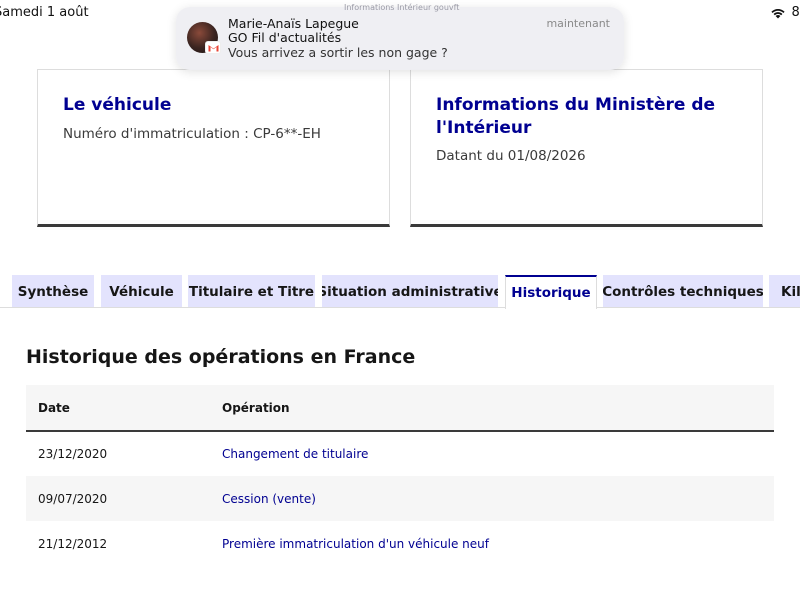 The height and width of the screenshot is (600, 800). What do you see at coordinates (124, 408) in the screenshot?
I see `column-header-date: Date` at bounding box center [124, 408].